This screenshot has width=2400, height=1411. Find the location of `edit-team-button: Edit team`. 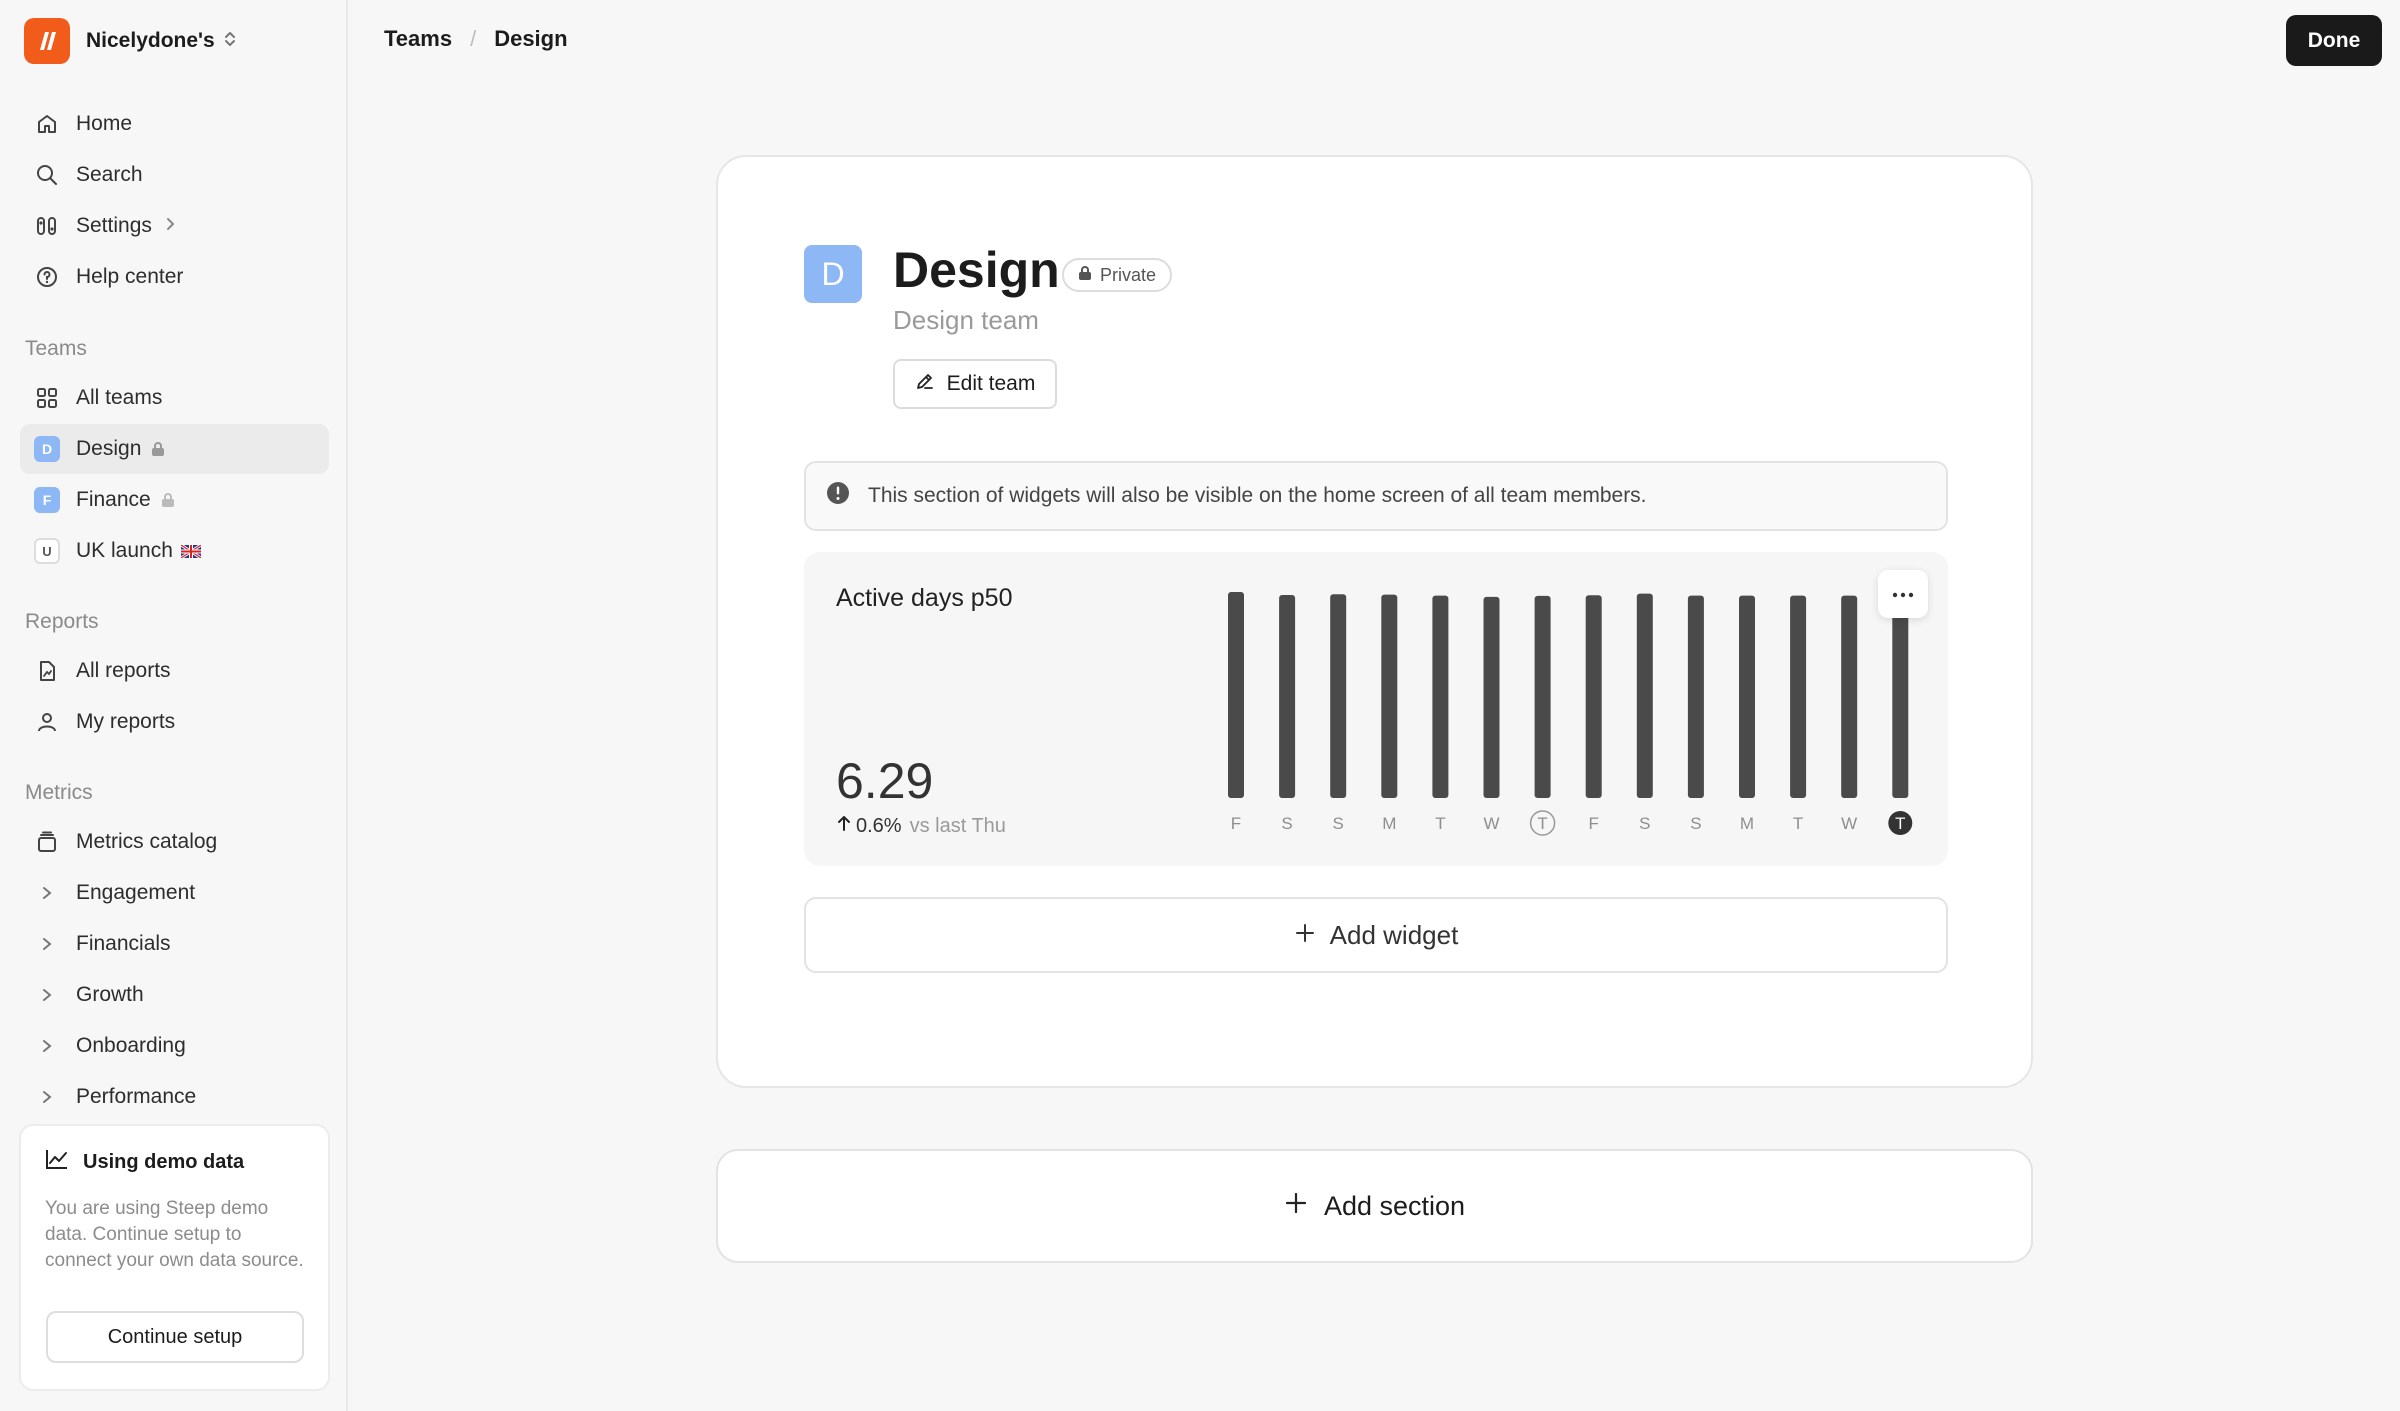

edit-team-button: Edit team is located at coordinates (975, 384).